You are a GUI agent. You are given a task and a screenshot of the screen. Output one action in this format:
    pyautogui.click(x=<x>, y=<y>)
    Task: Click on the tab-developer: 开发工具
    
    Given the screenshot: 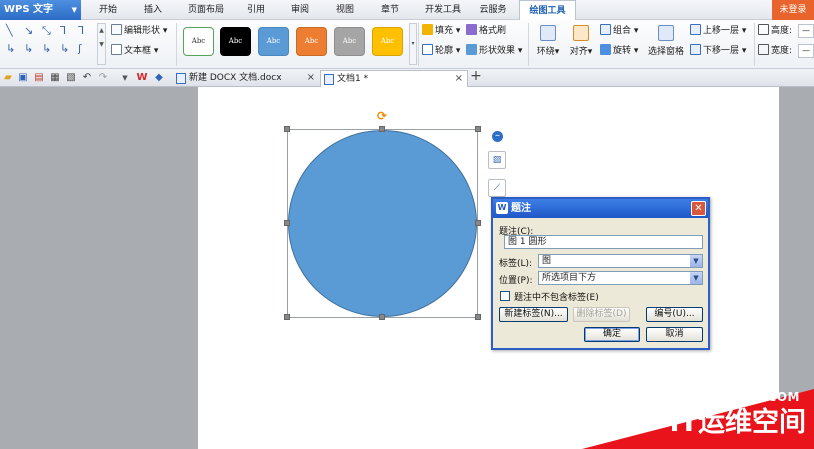 What is the action you would take?
    pyautogui.click(x=443, y=10)
    